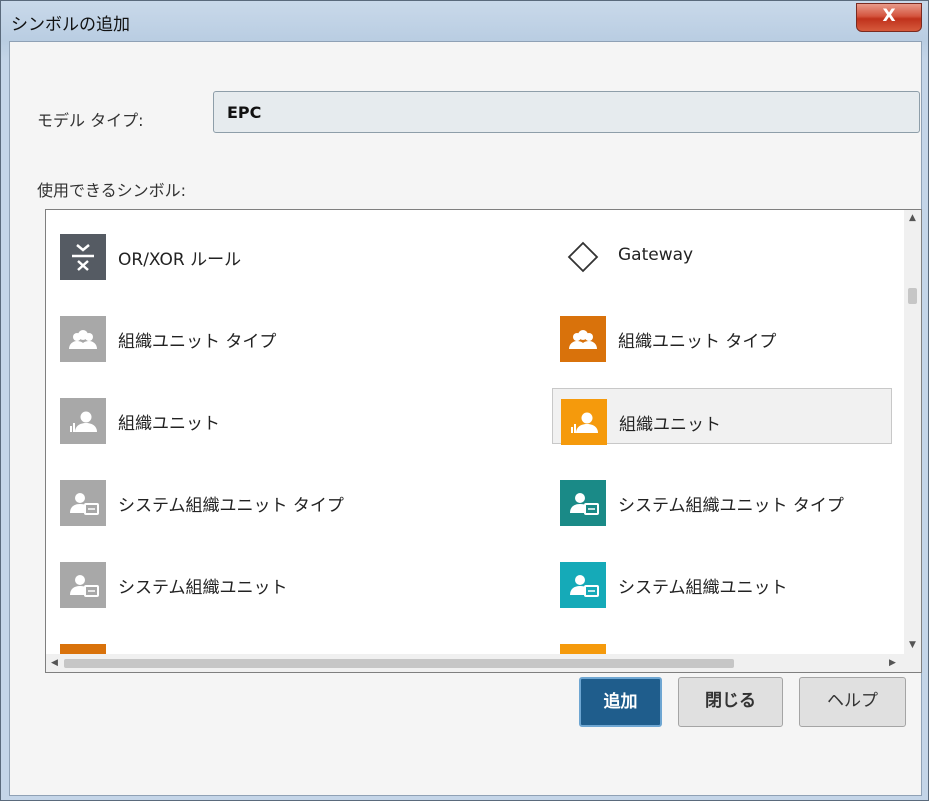 This screenshot has height=801, width=929. I want to click on scroll-down-arrow-icon: ▼, so click(912, 645).